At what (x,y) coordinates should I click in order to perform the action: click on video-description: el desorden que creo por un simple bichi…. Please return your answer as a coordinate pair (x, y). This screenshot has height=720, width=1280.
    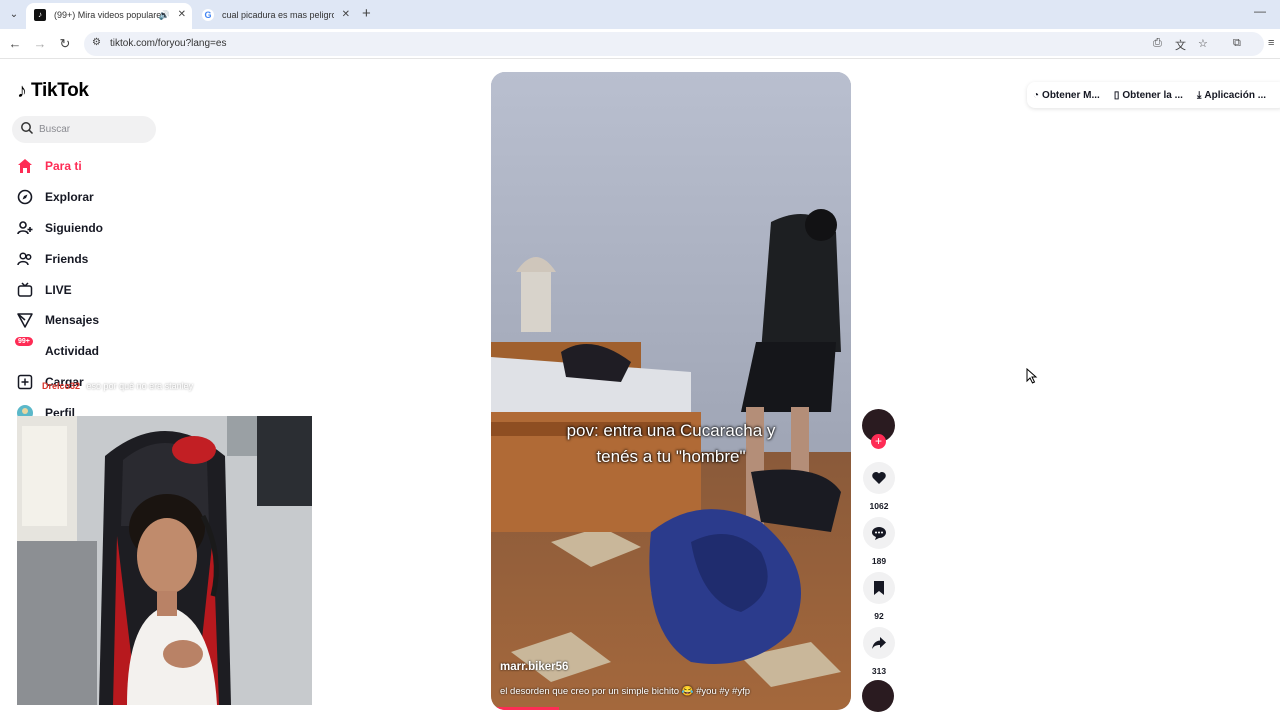
    Looking at the image, I should click on (625, 691).